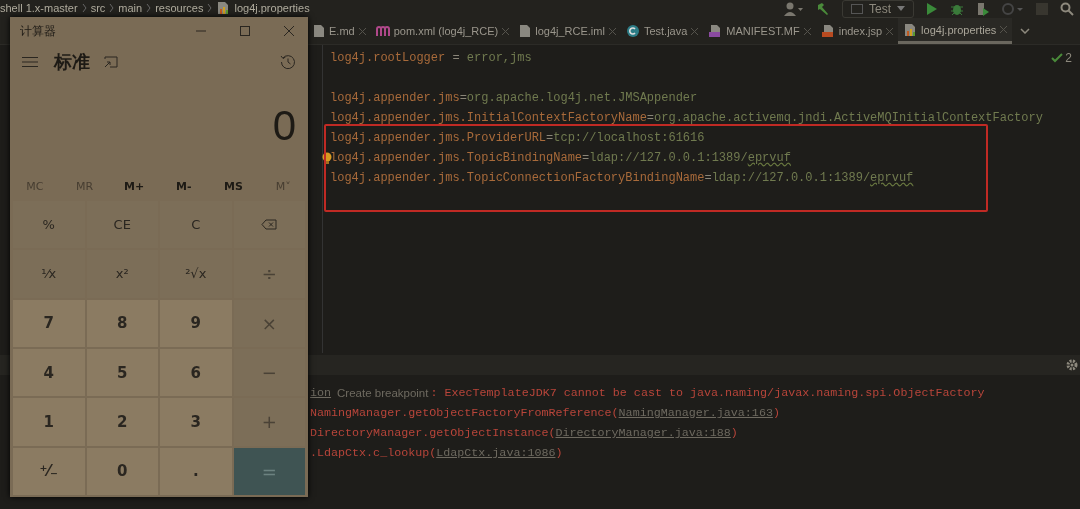 This screenshot has height=509, width=1080. What do you see at coordinates (1061, 58) in the screenshot?
I see `problems-indicator: 2` at bounding box center [1061, 58].